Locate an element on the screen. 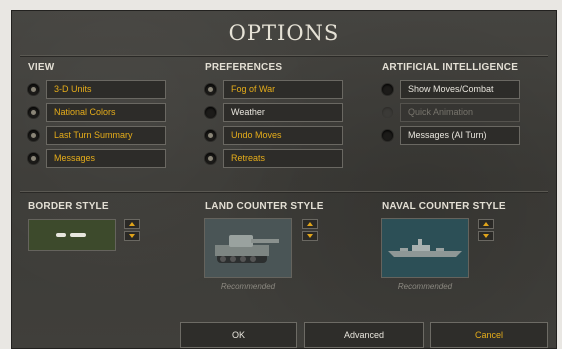 The image size is (562, 349). radio-undo-moves is located at coordinates (210, 135).